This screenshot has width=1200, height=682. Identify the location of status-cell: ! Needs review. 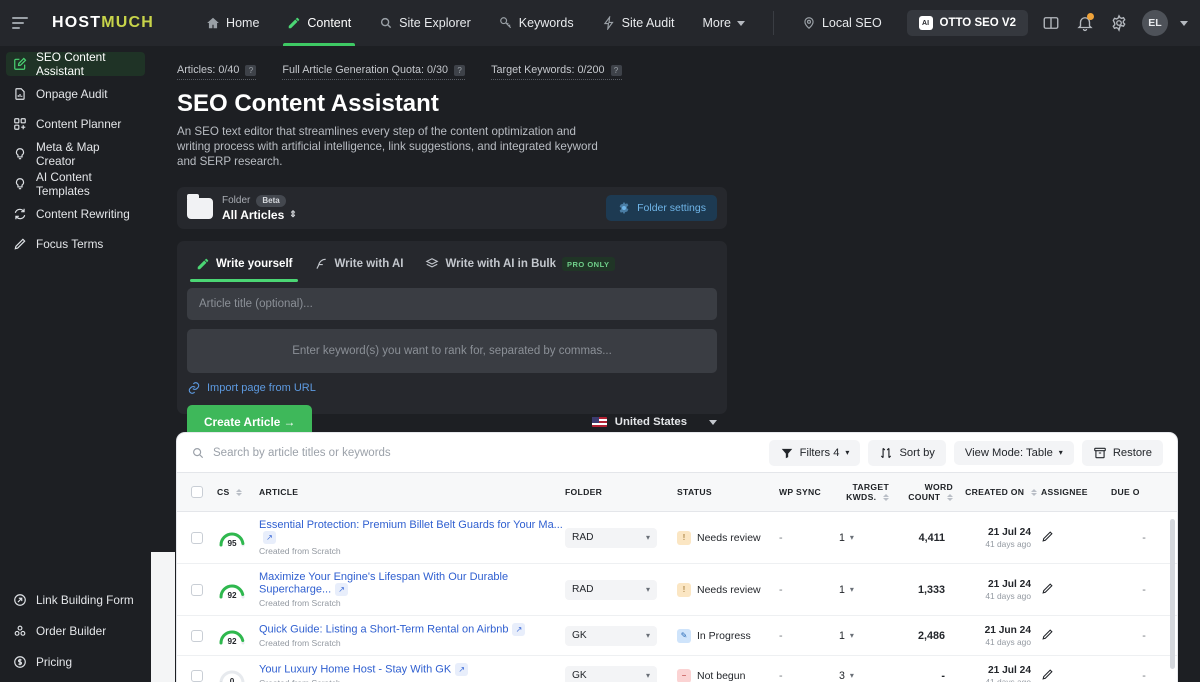
(728, 589).